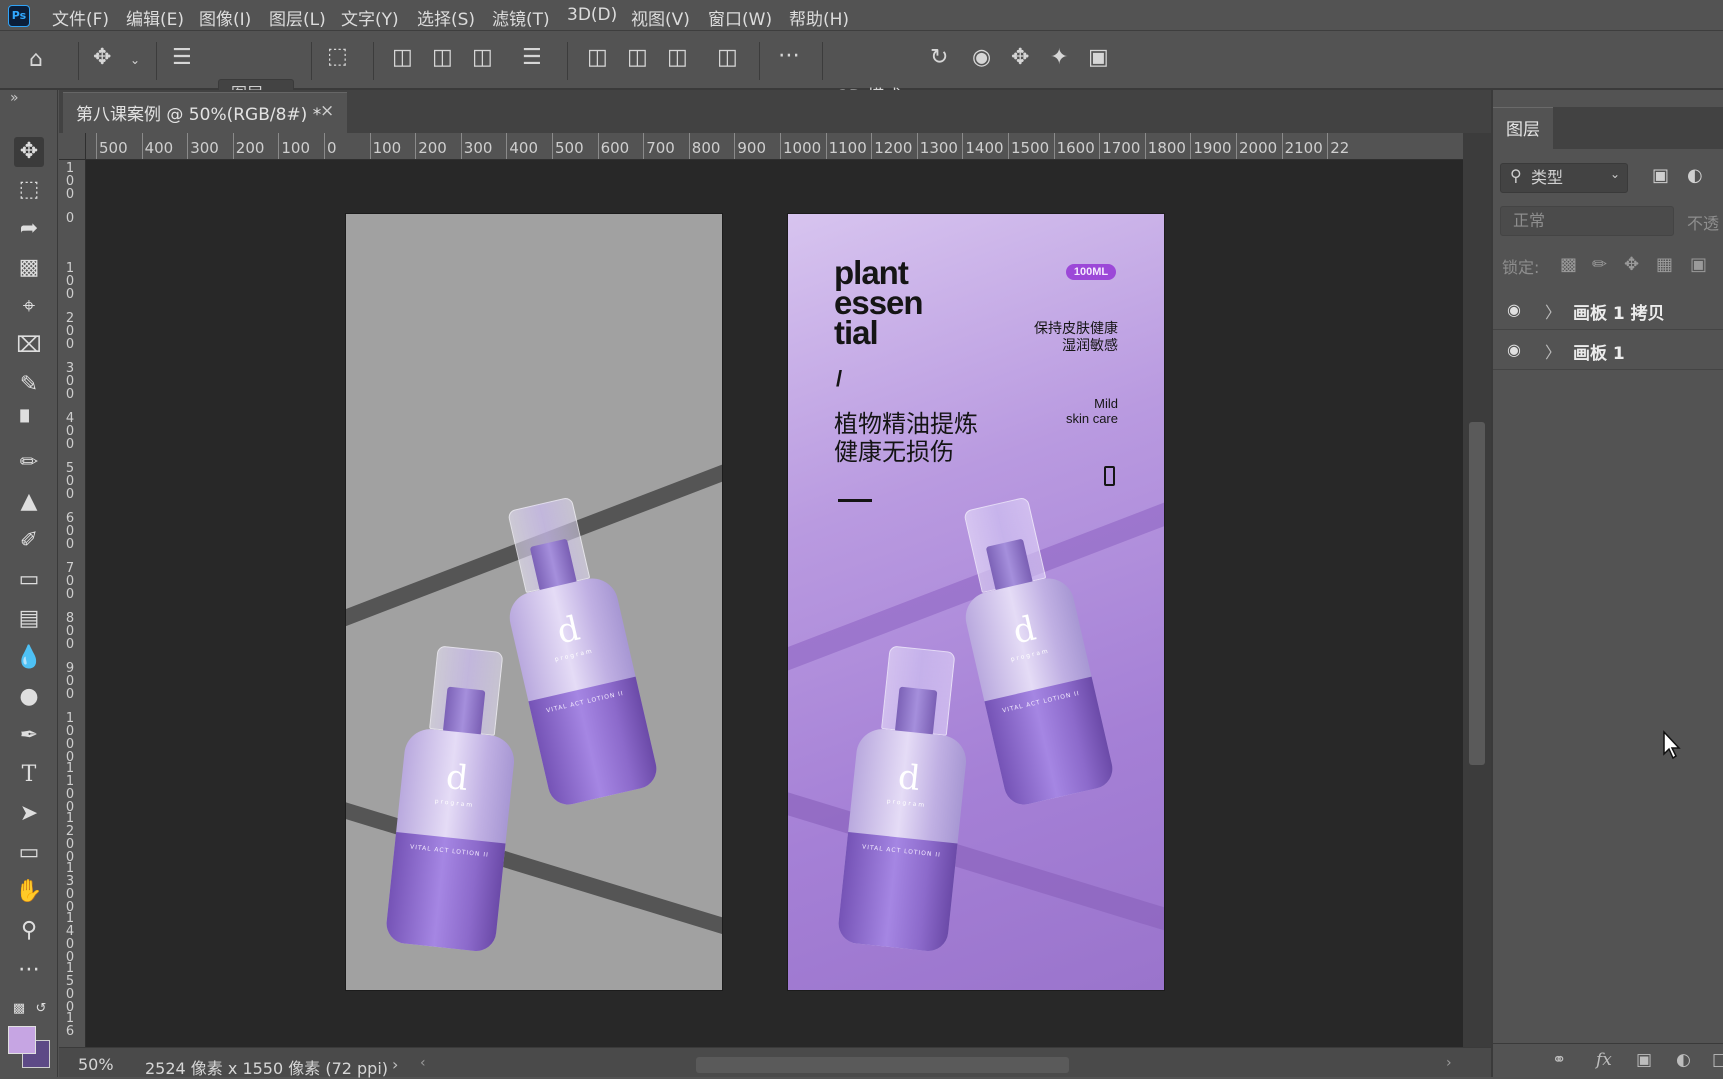  What do you see at coordinates (72, 146) in the screenshot?
I see `ruler-origin` at bounding box center [72, 146].